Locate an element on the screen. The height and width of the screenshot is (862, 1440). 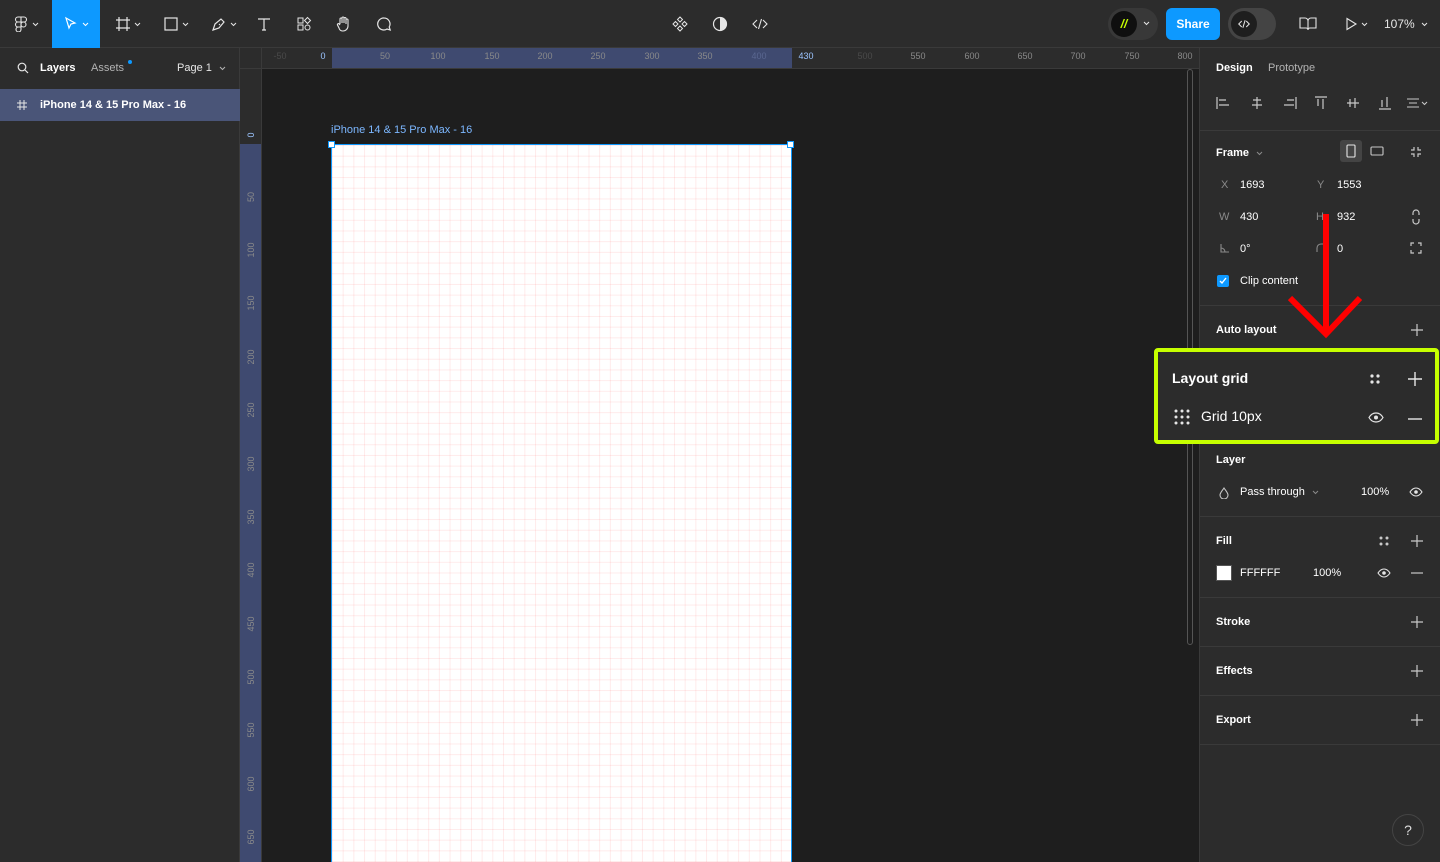
align-vertical-center-icon is located at coordinates (1353, 103).